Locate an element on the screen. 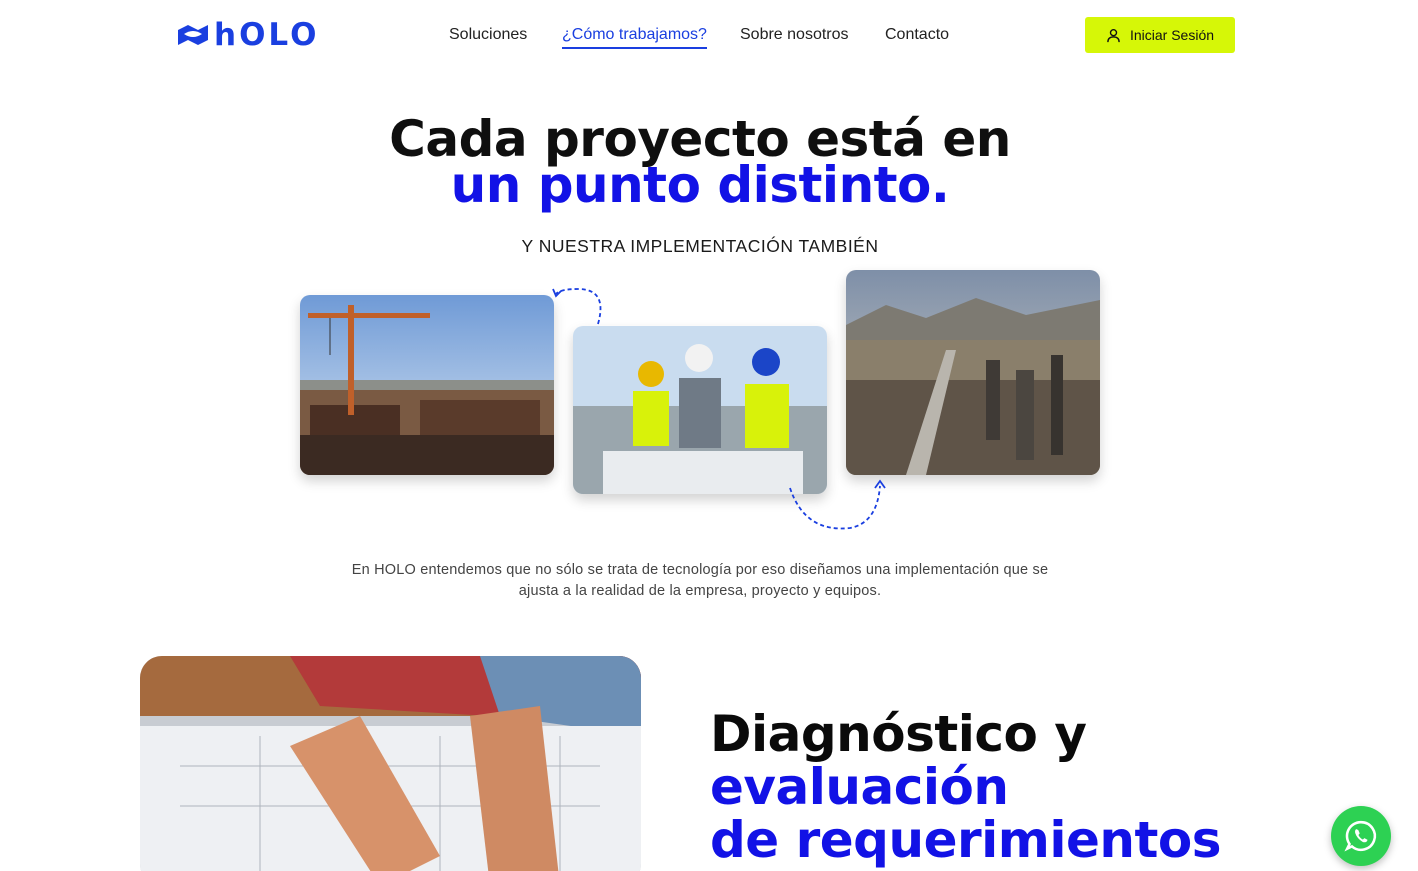  workers-meeting-photo is located at coordinates (700, 410).